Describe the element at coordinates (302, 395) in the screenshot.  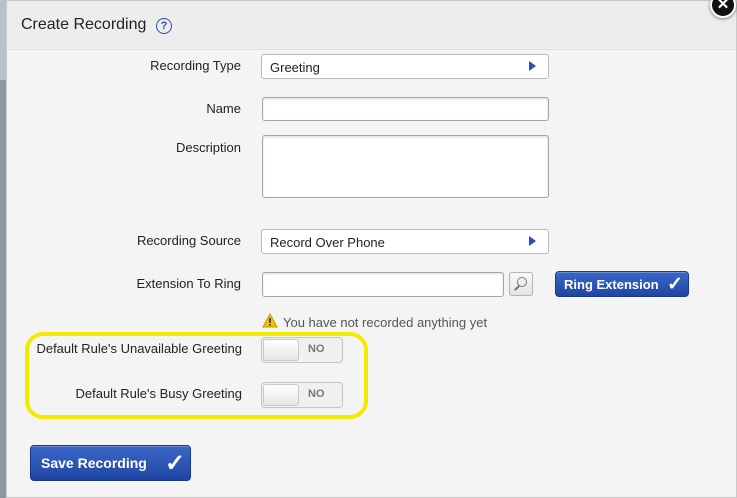
I see `busy-greeting-toggle: NO` at that location.